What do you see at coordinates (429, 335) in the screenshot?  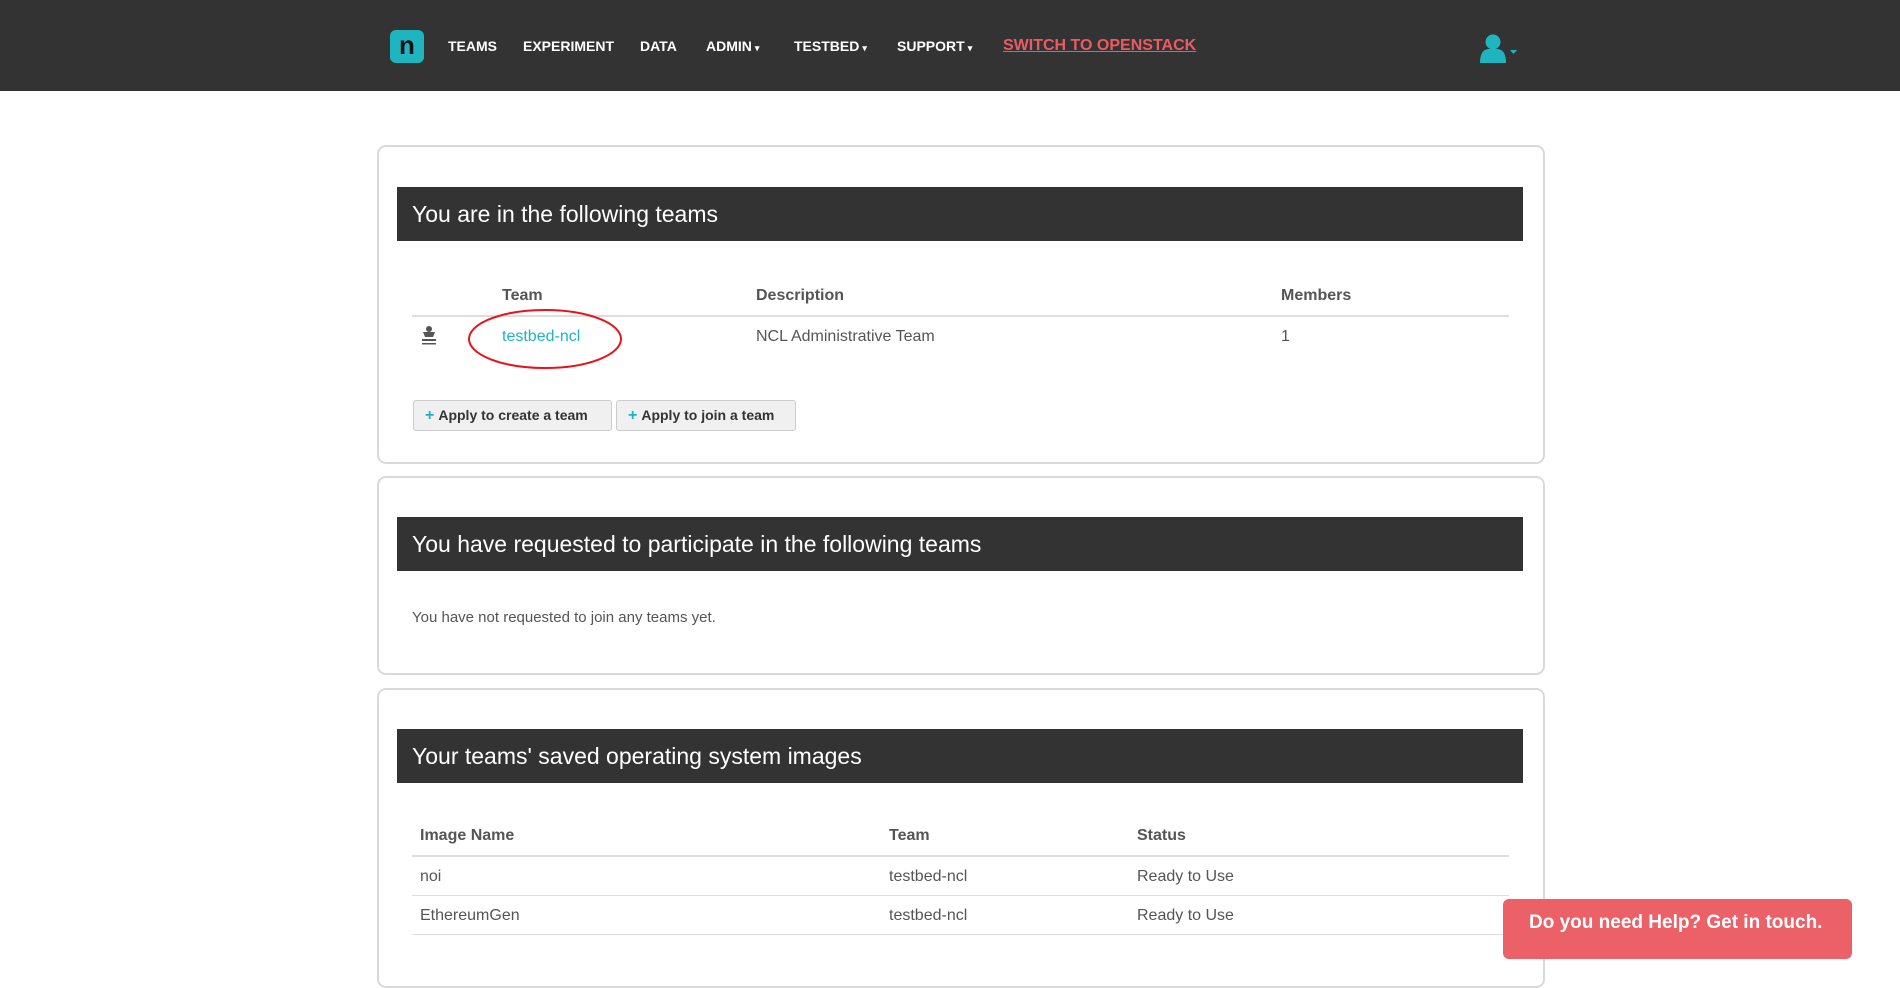 I see `team-owner-icon` at bounding box center [429, 335].